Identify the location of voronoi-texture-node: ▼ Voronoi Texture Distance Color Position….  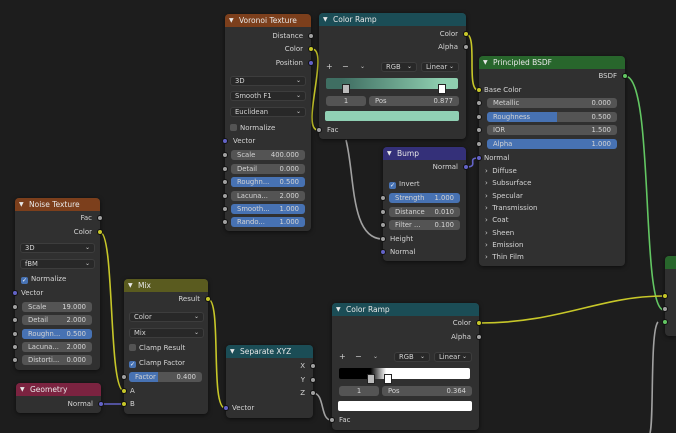
(268, 122).